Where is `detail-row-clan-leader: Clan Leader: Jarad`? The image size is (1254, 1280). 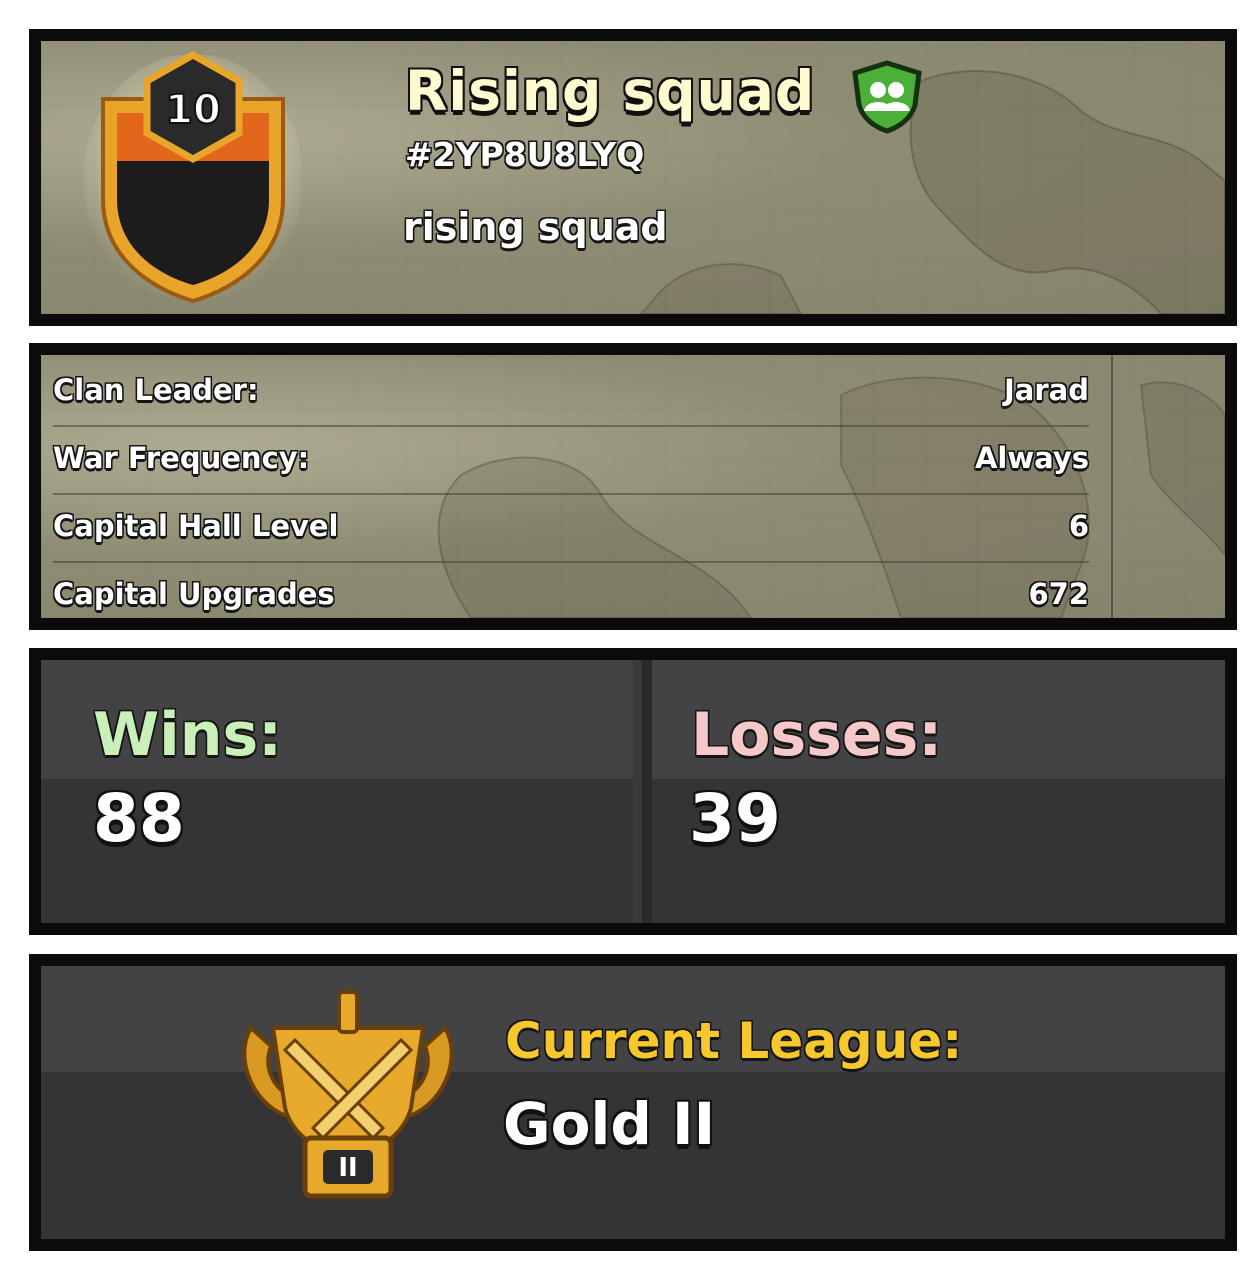
detail-row-clan-leader: Clan Leader: Jarad is located at coordinates (571, 393).